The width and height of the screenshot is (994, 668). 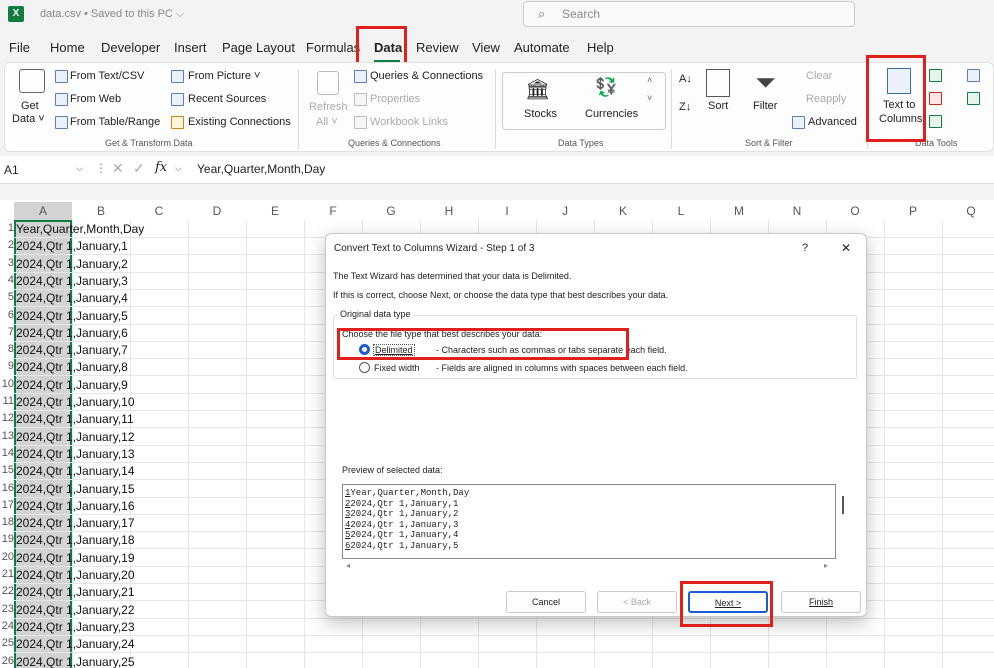 What do you see at coordinates (7, 661) in the screenshot?
I see `row-header: 26` at bounding box center [7, 661].